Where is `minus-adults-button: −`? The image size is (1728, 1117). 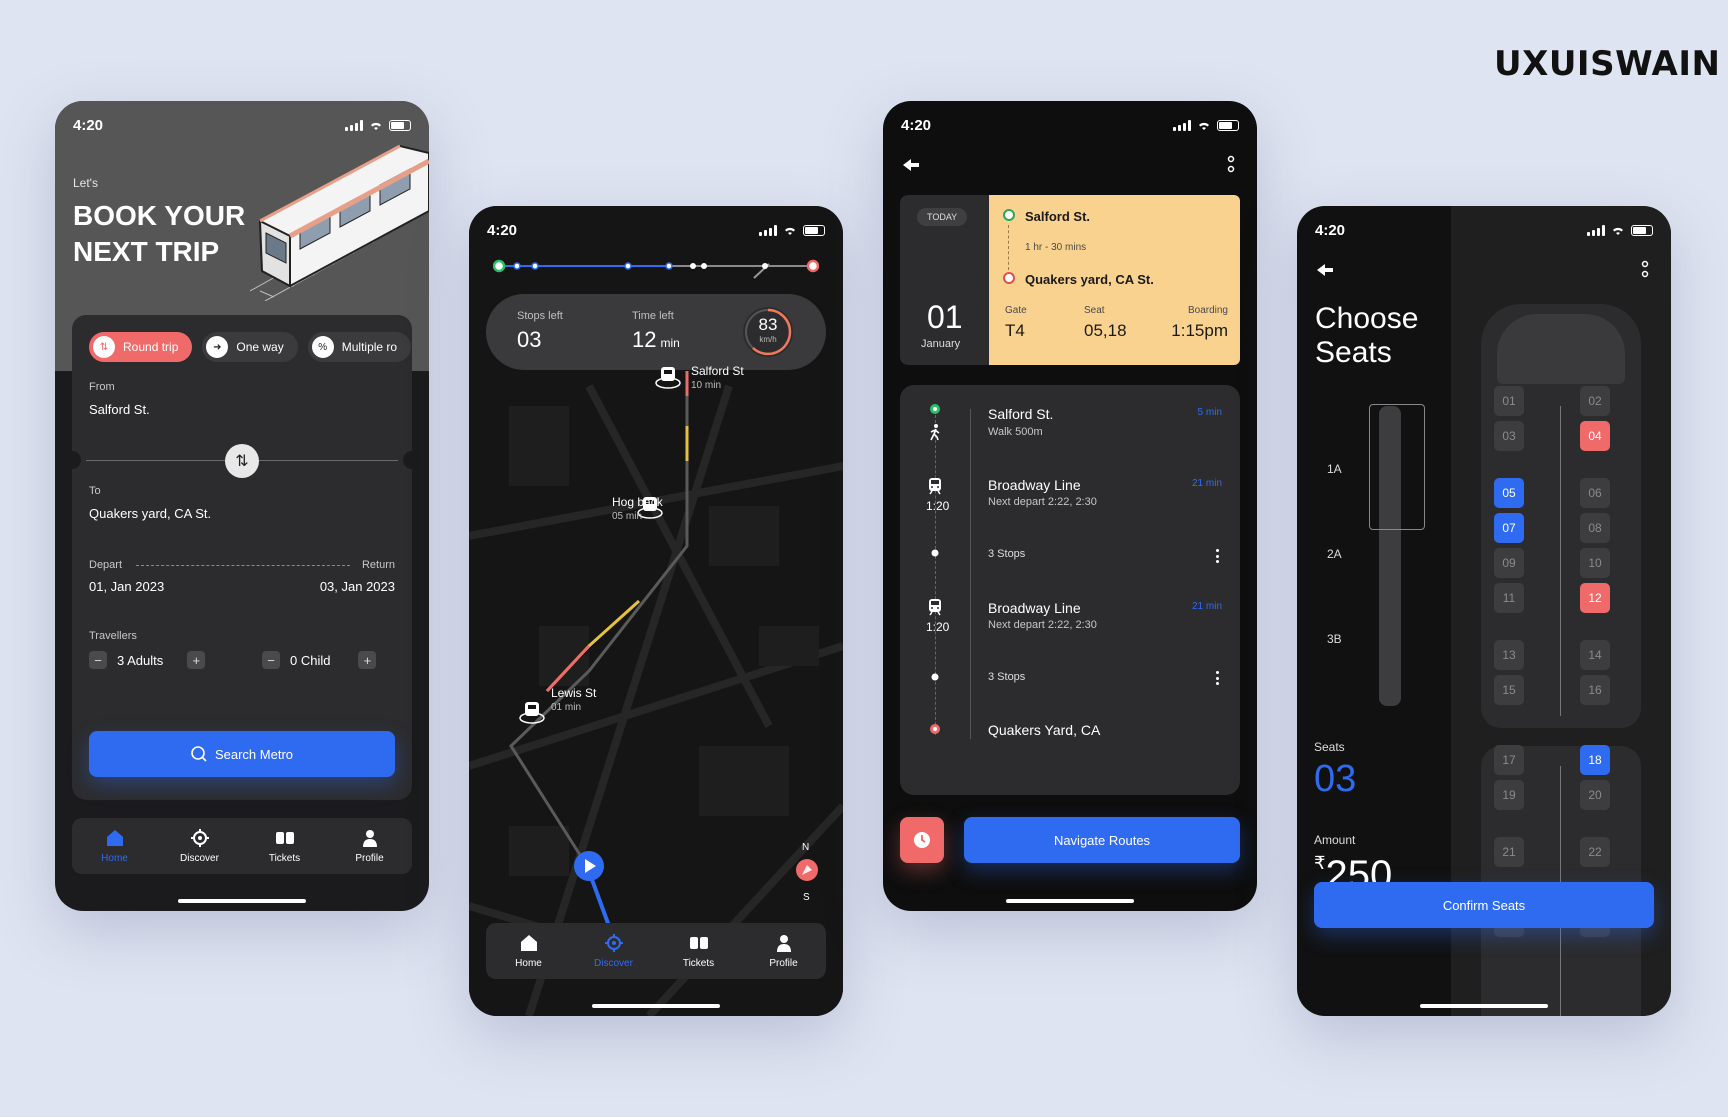 minus-adults-button: − is located at coordinates (98, 660).